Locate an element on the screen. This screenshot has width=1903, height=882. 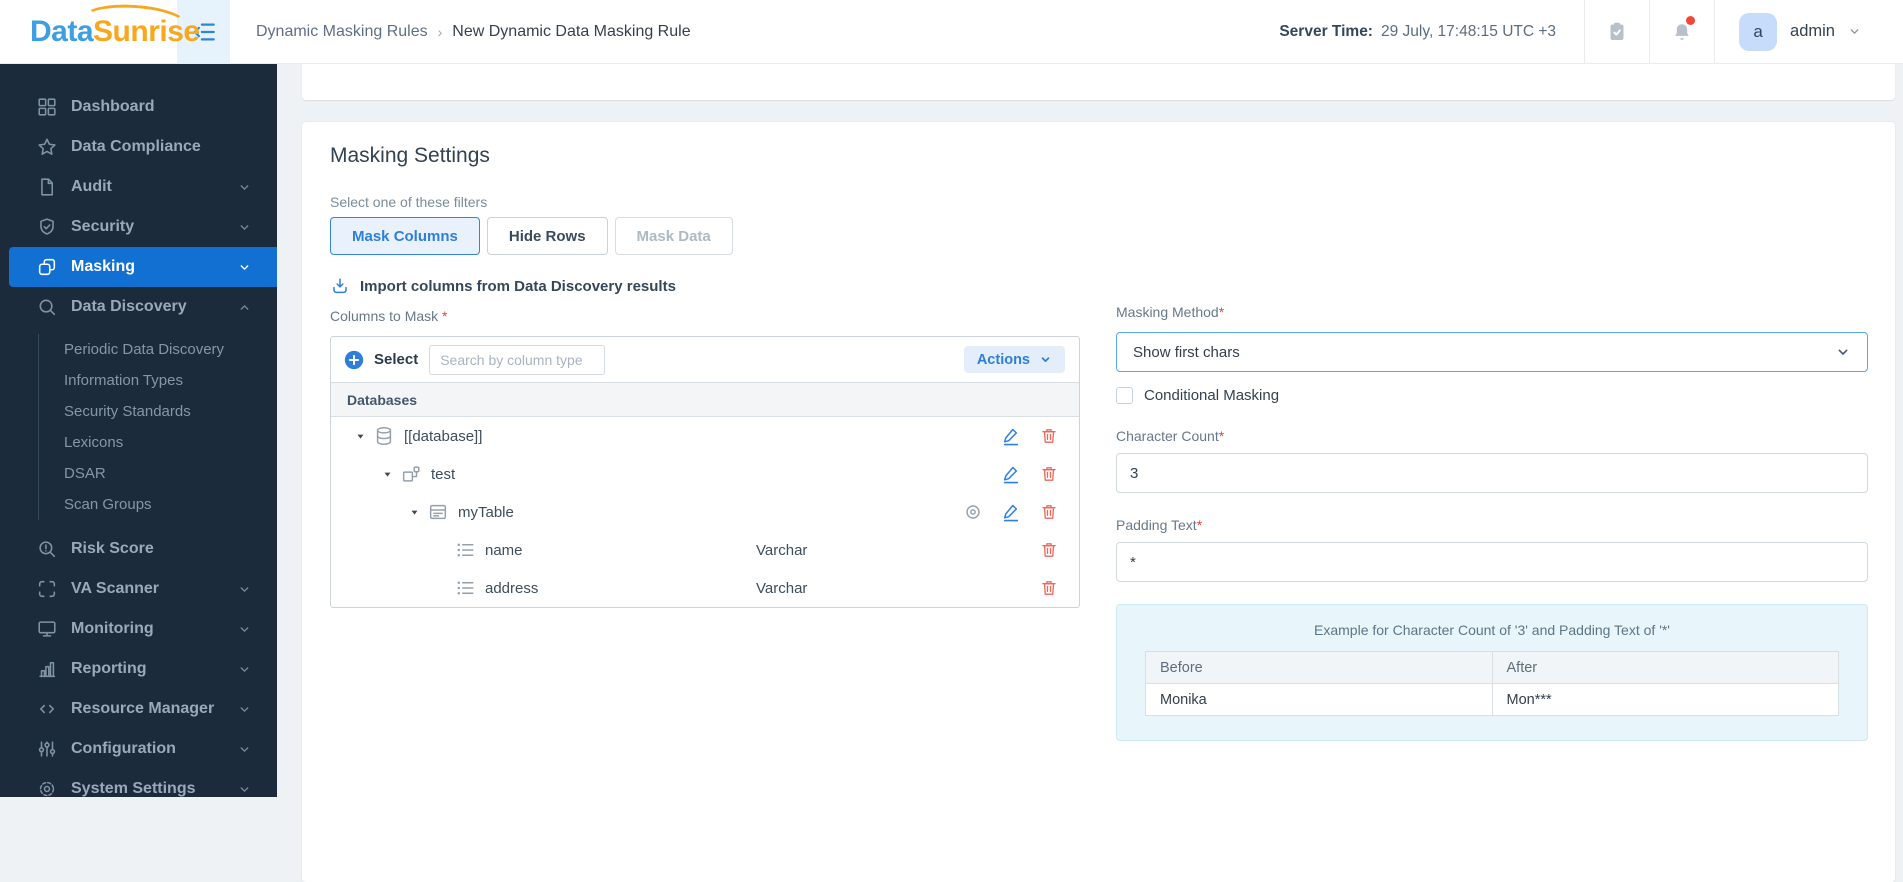
server-time-label: Server Time: is located at coordinates (1326, 31).